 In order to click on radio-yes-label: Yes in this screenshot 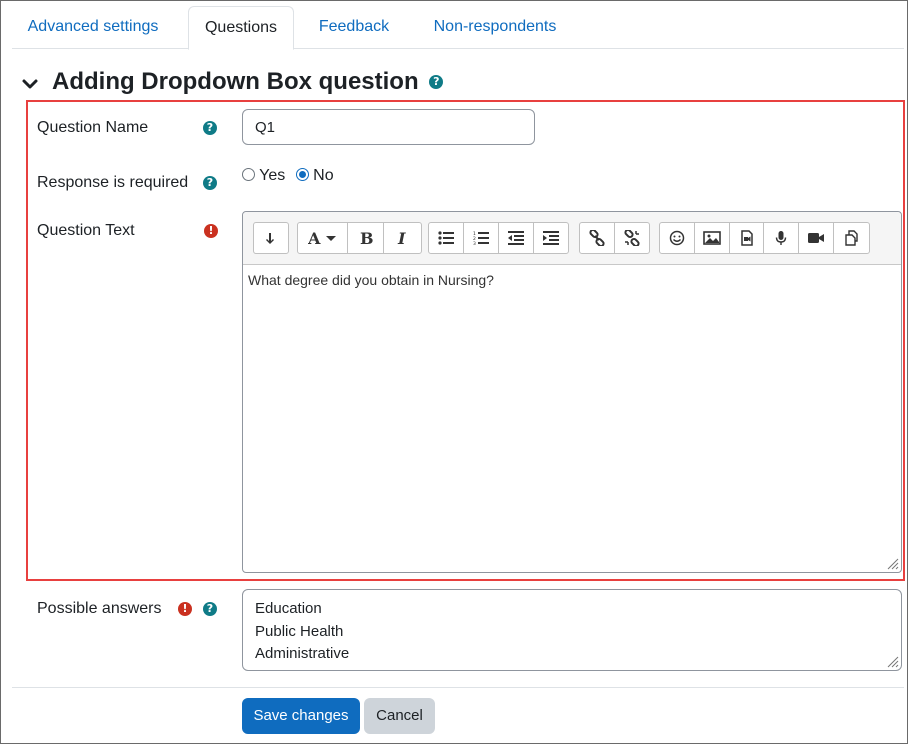, I will do `click(272, 175)`.